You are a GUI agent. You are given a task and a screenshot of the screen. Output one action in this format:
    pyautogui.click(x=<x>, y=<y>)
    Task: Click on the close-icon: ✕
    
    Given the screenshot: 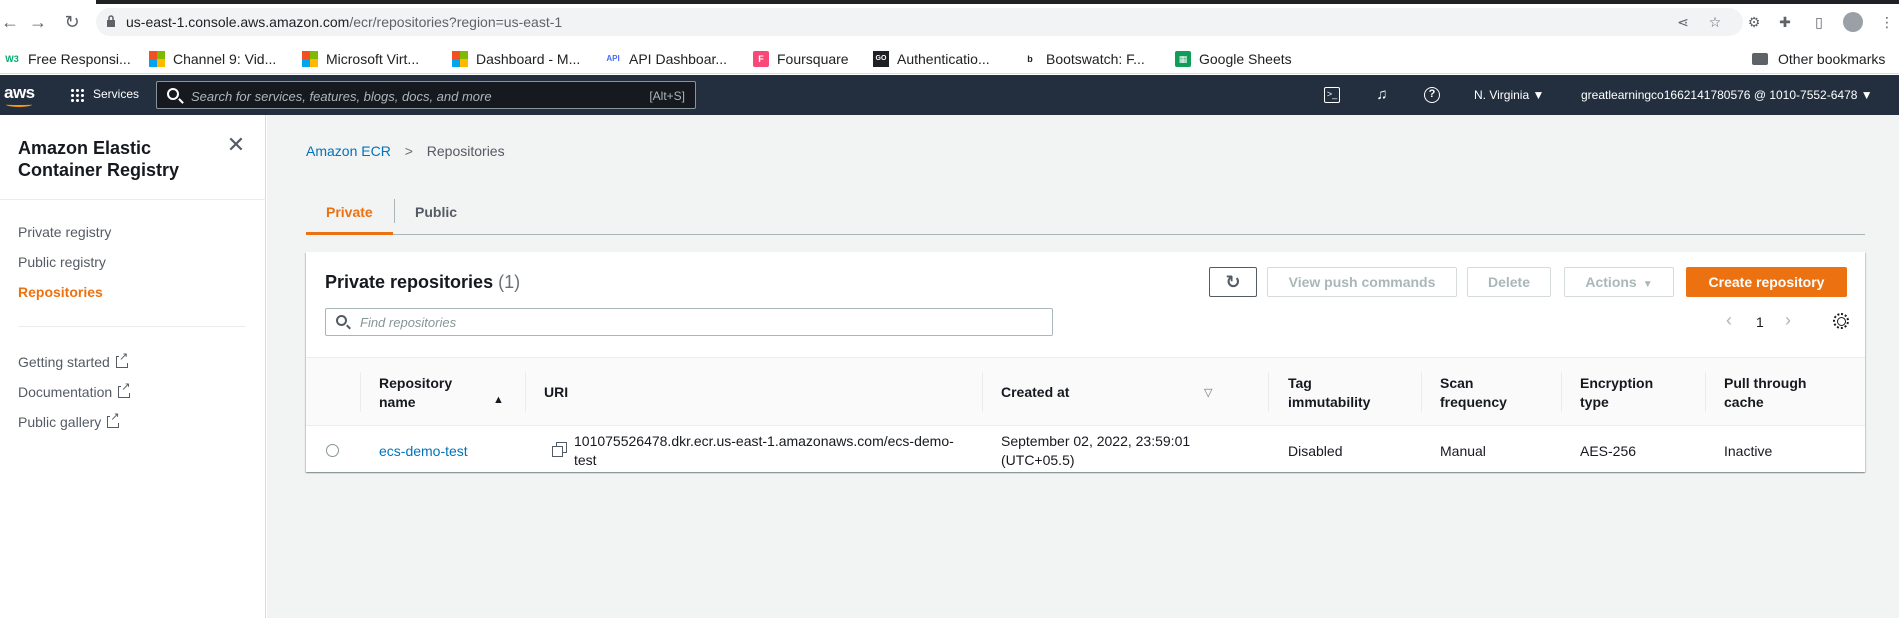 What is the action you would take?
    pyautogui.click(x=236, y=145)
    